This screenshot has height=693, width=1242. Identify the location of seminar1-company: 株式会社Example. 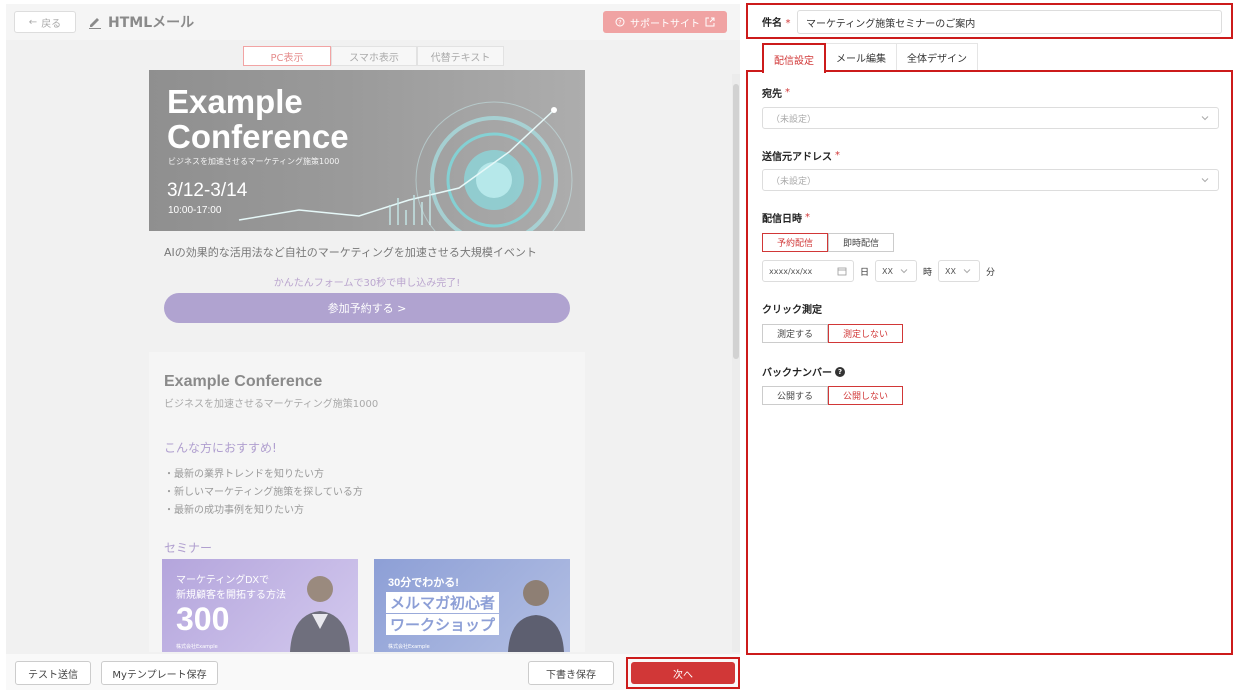
(197, 647).